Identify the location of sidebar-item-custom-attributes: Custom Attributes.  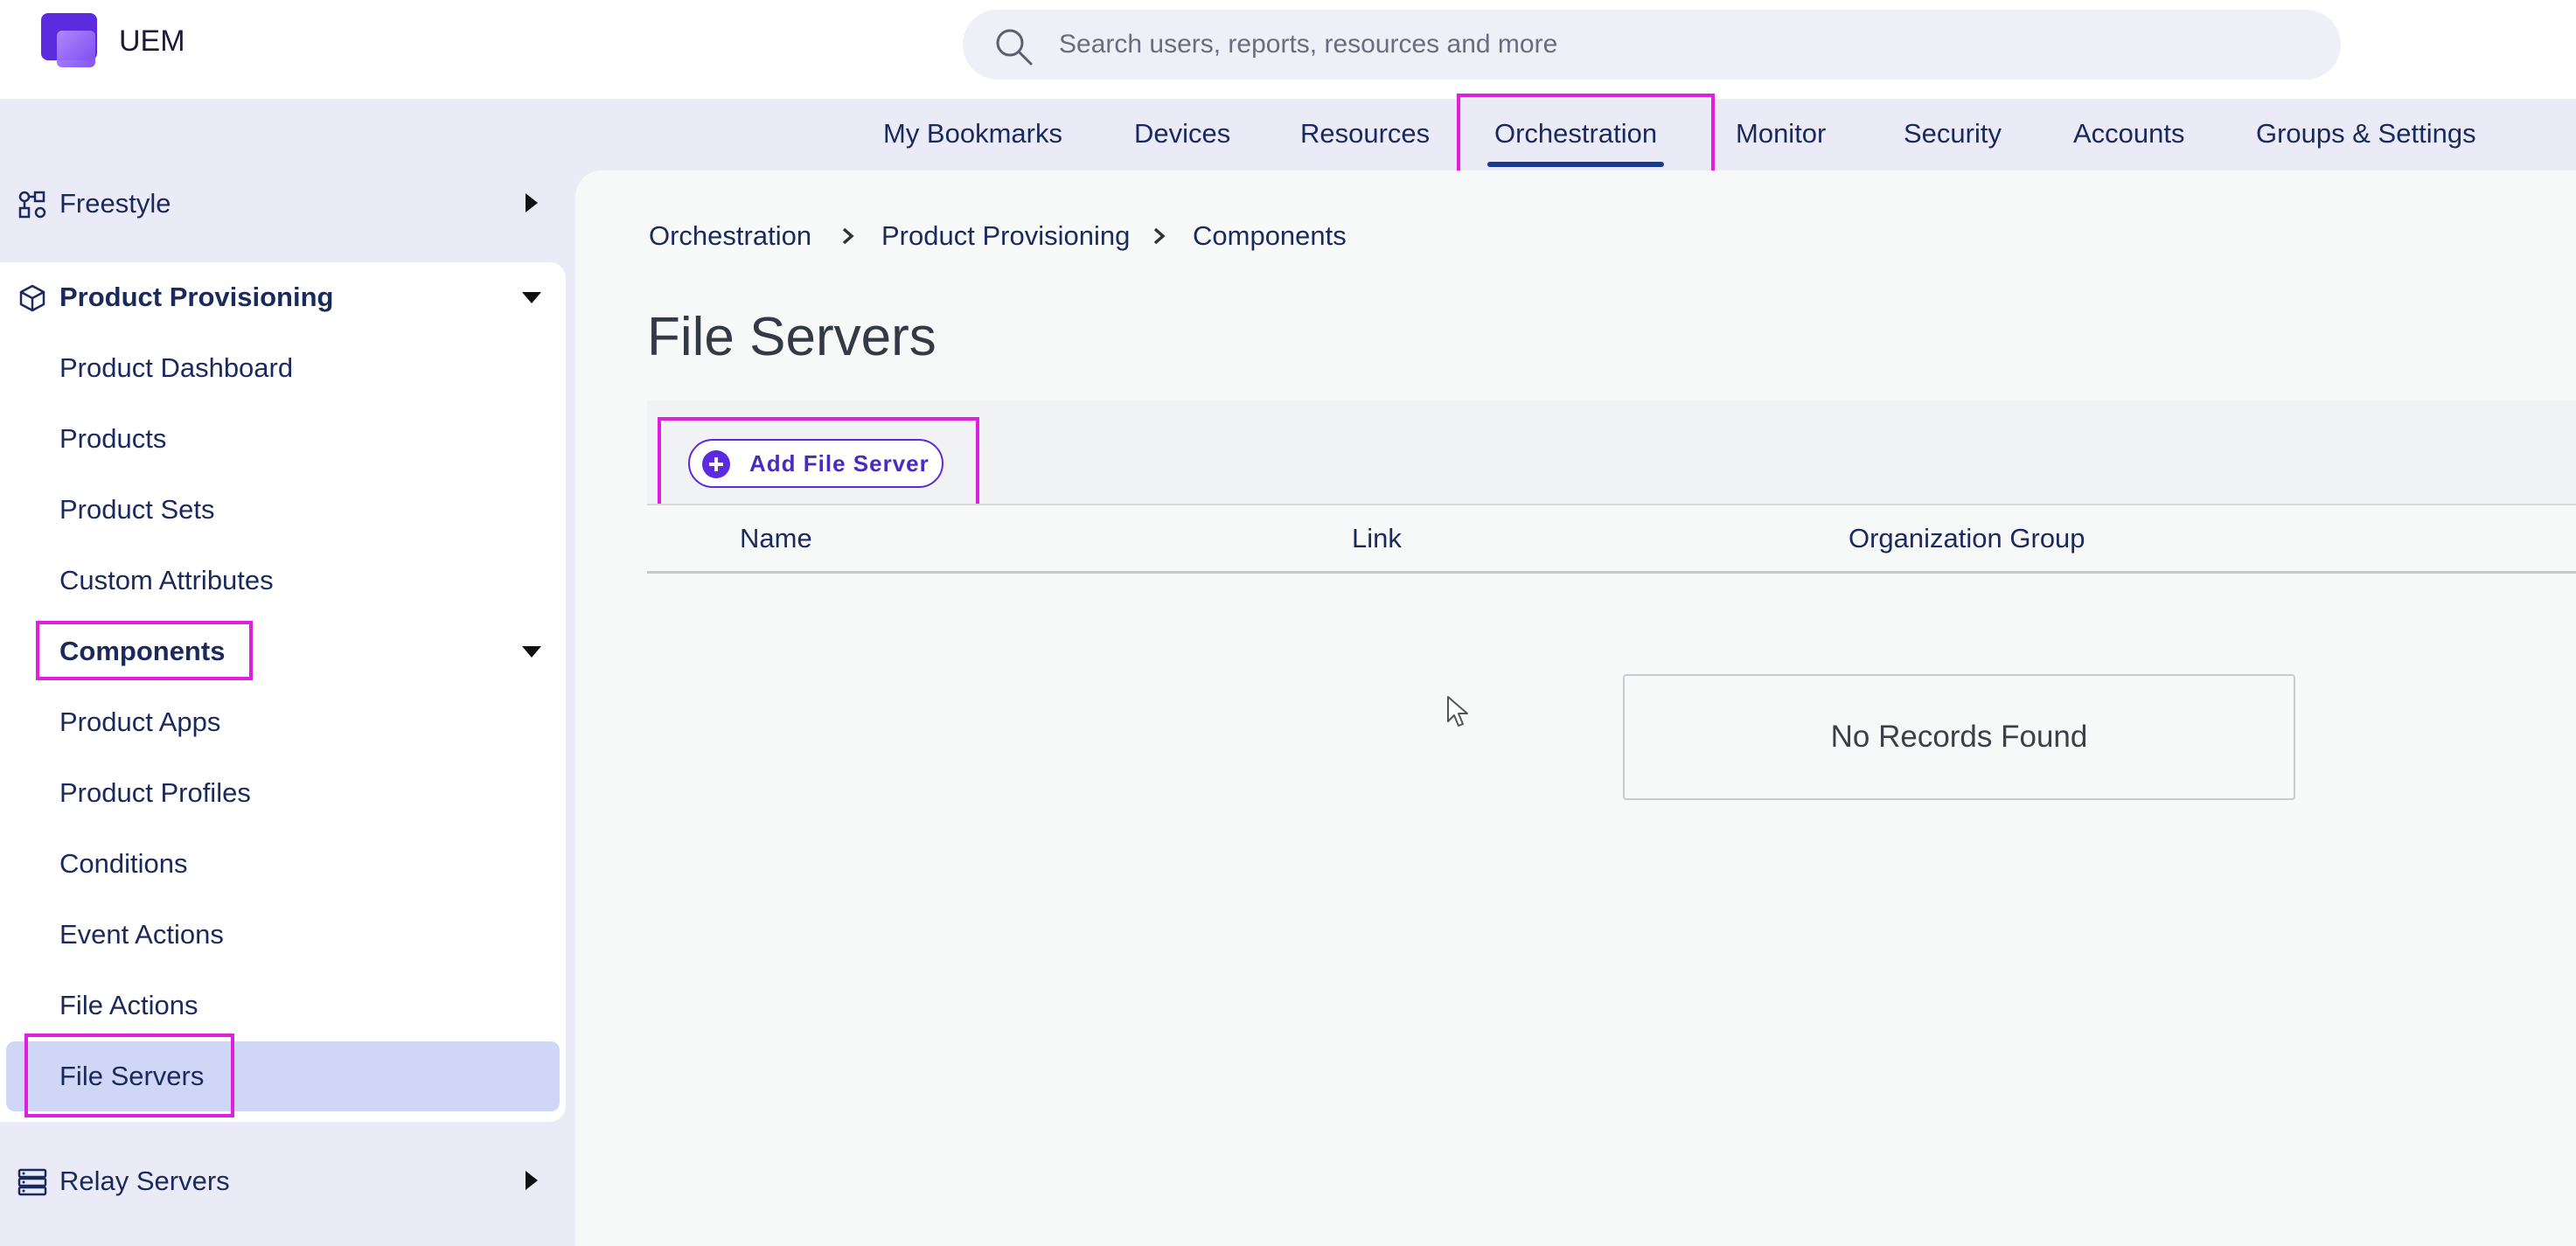
(283, 581).